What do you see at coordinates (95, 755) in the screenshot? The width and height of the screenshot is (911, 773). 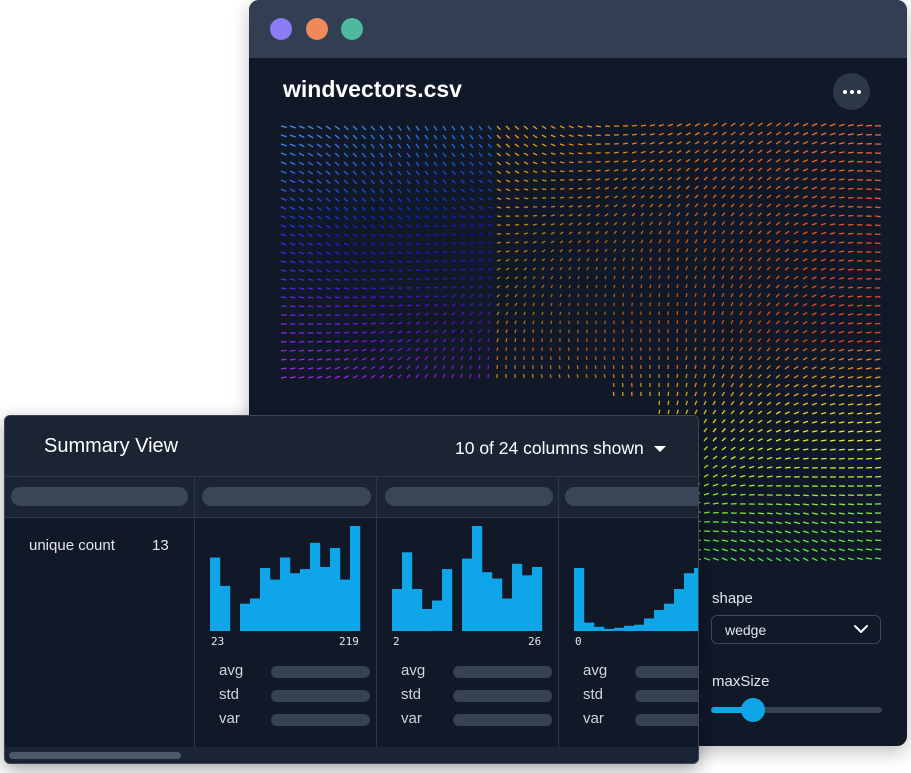 I see `horizontal-scroll-thumb` at bounding box center [95, 755].